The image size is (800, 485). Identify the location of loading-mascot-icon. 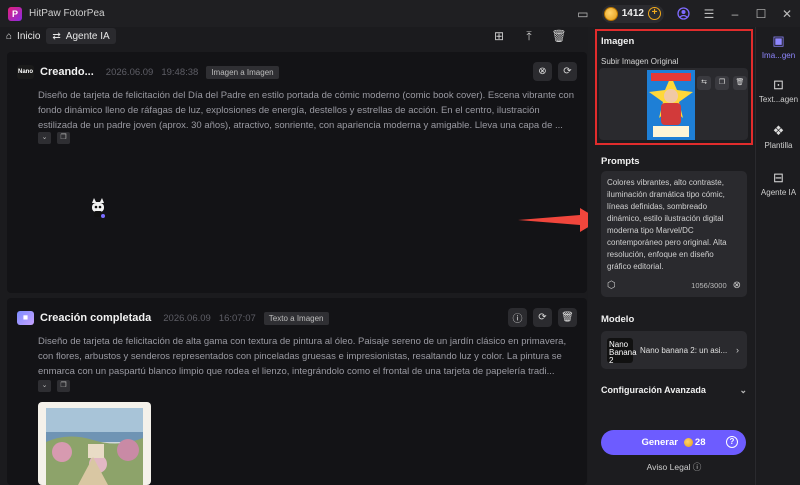
(98, 208).